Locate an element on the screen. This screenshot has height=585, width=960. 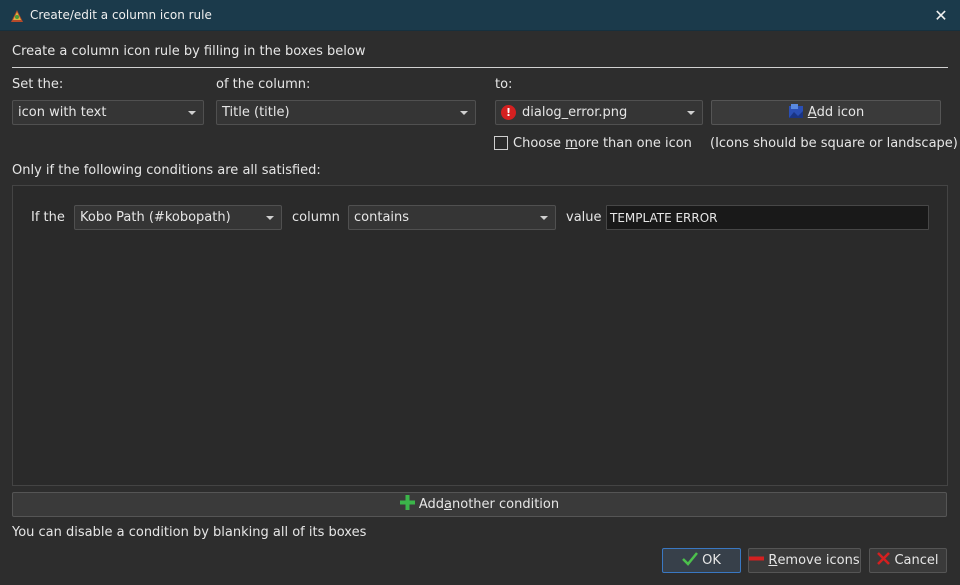
condition-column-value: Kobo Path (#kobopath) is located at coordinates (155, 217).